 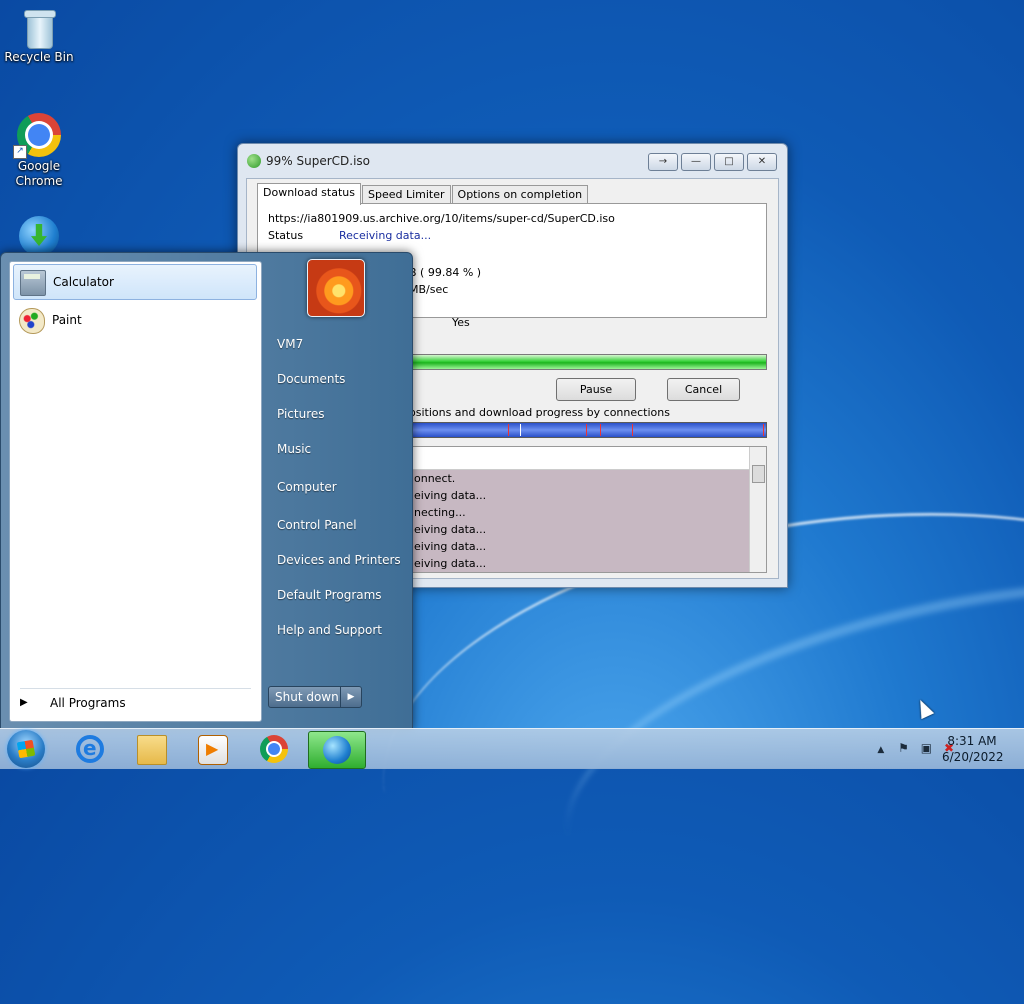 I want to click on list-scrollbar, so click(x=757, y=509).